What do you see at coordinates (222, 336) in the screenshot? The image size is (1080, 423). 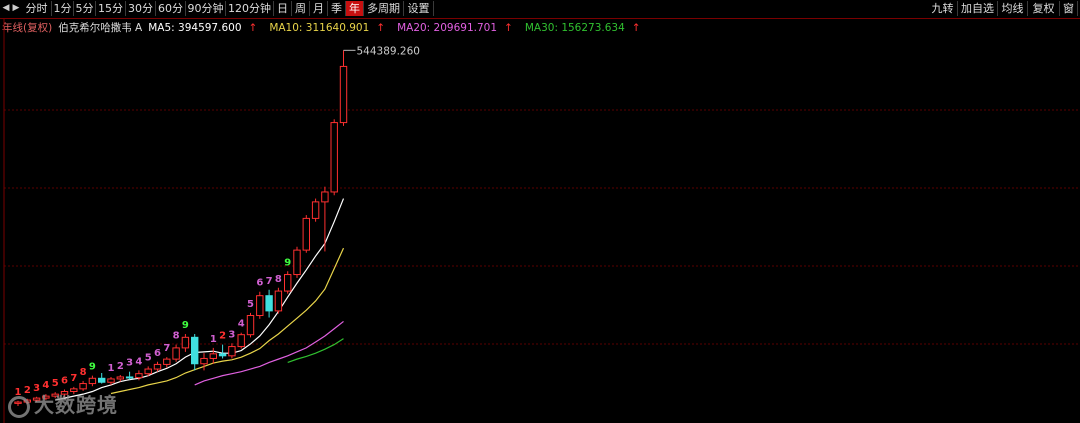 I see `td-label-19: 2` at bounding box center [222, 336].